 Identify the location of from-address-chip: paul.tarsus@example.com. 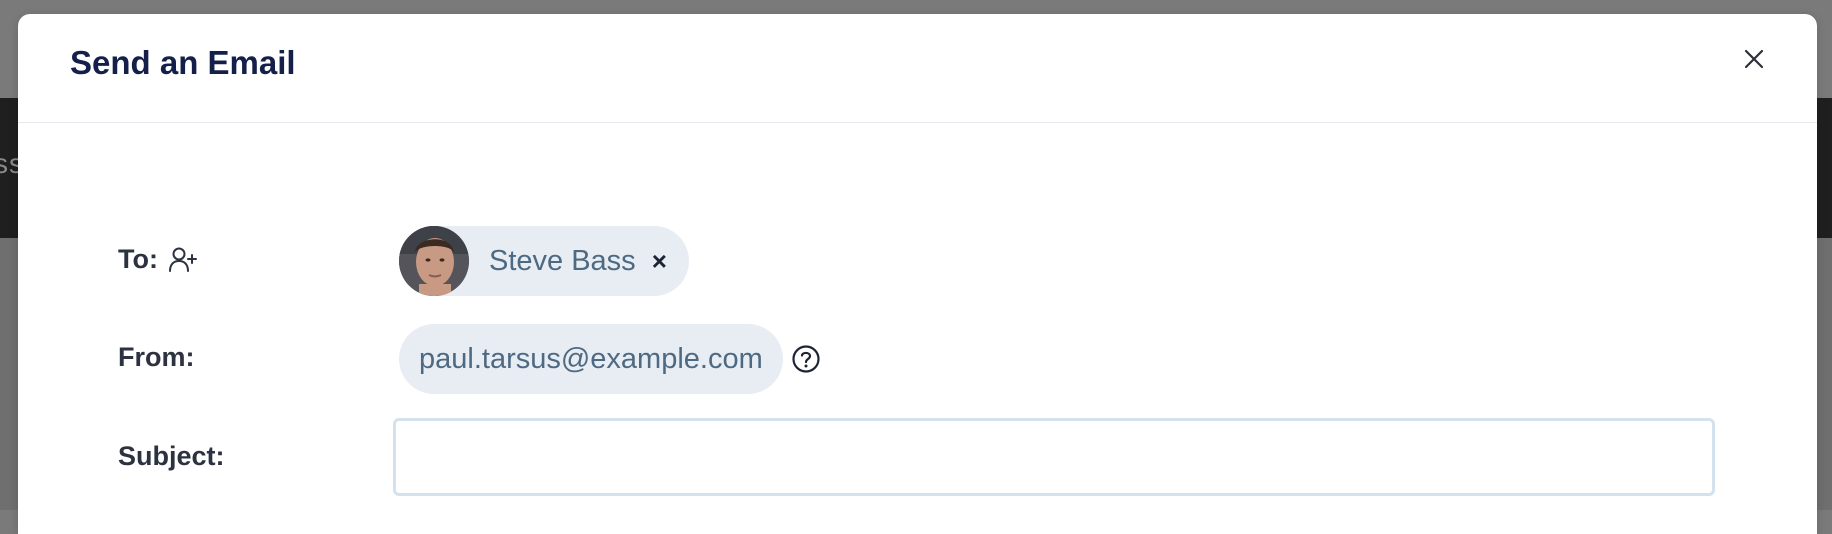
(591, 359).